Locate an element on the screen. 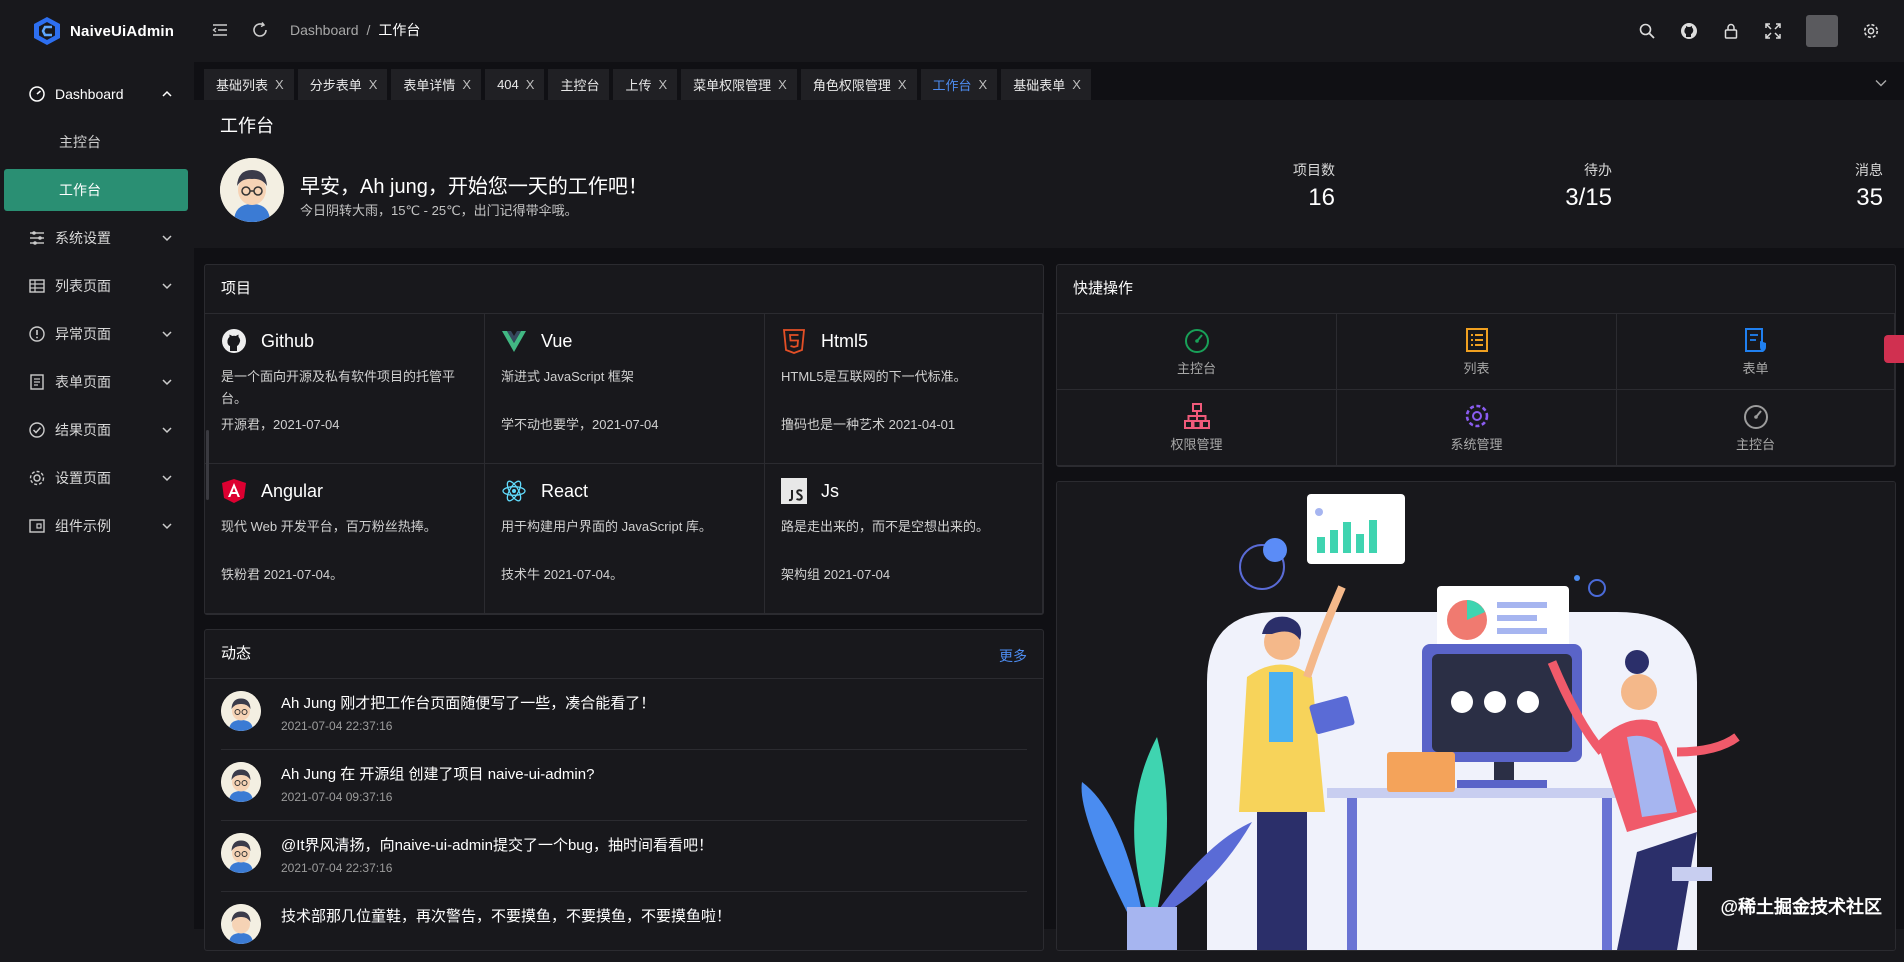 Image resolution: width=1904 pixels, height=962 pixels. project-footer: 铁粉君 2021-07-04。 is located at coordinates (282, 574).